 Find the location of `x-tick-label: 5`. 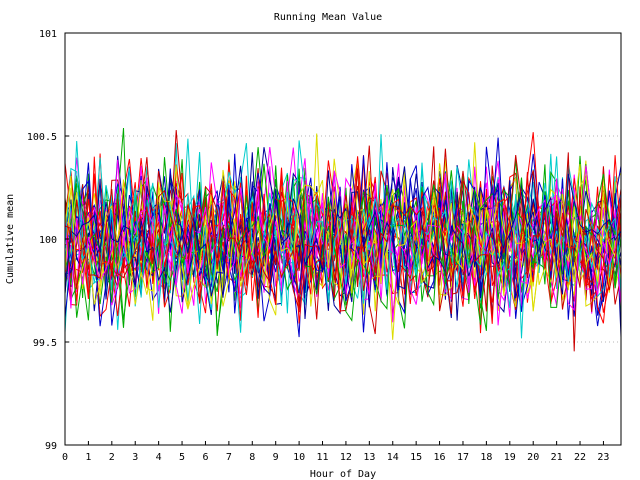

x-tick-label: 5 is located at coordinates (182, 457).